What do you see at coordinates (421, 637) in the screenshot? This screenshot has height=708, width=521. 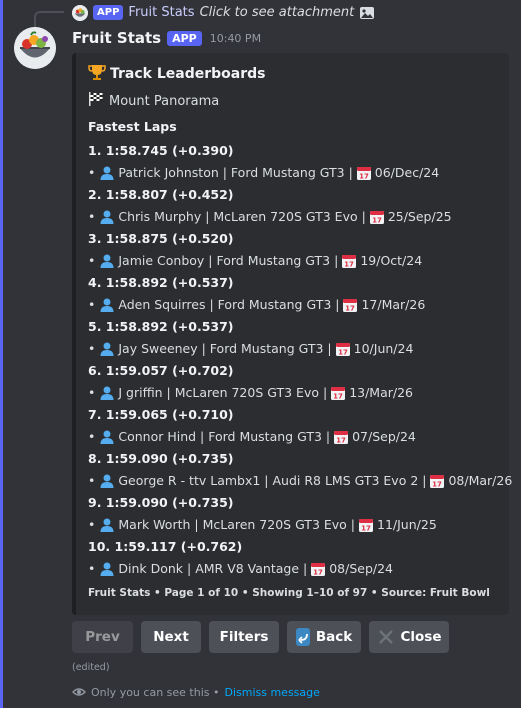 I see `close-label: Close` at bounding box center [421, 637].